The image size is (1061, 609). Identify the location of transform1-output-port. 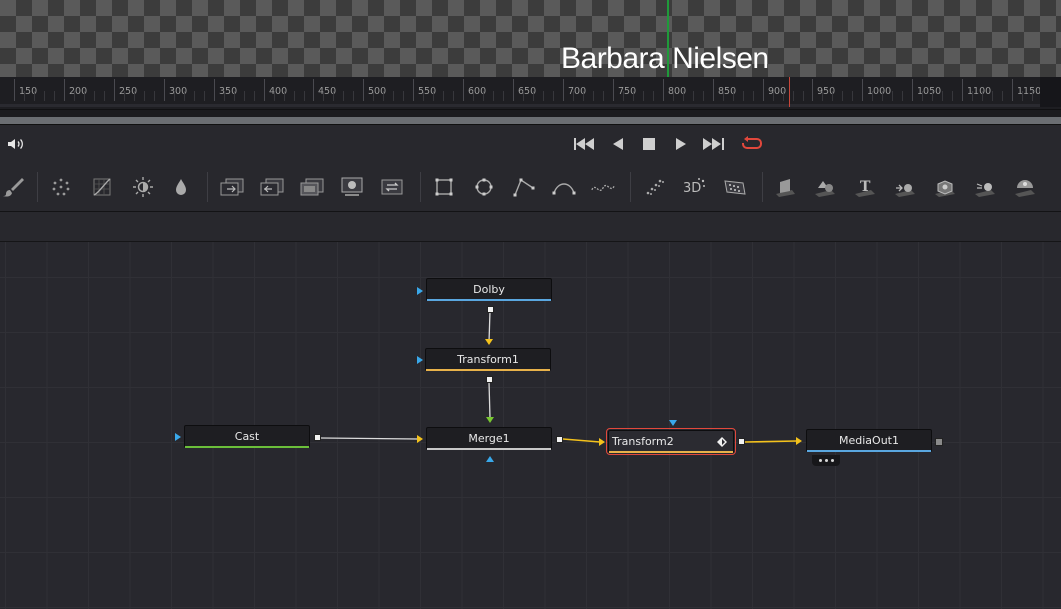
(489, 379).